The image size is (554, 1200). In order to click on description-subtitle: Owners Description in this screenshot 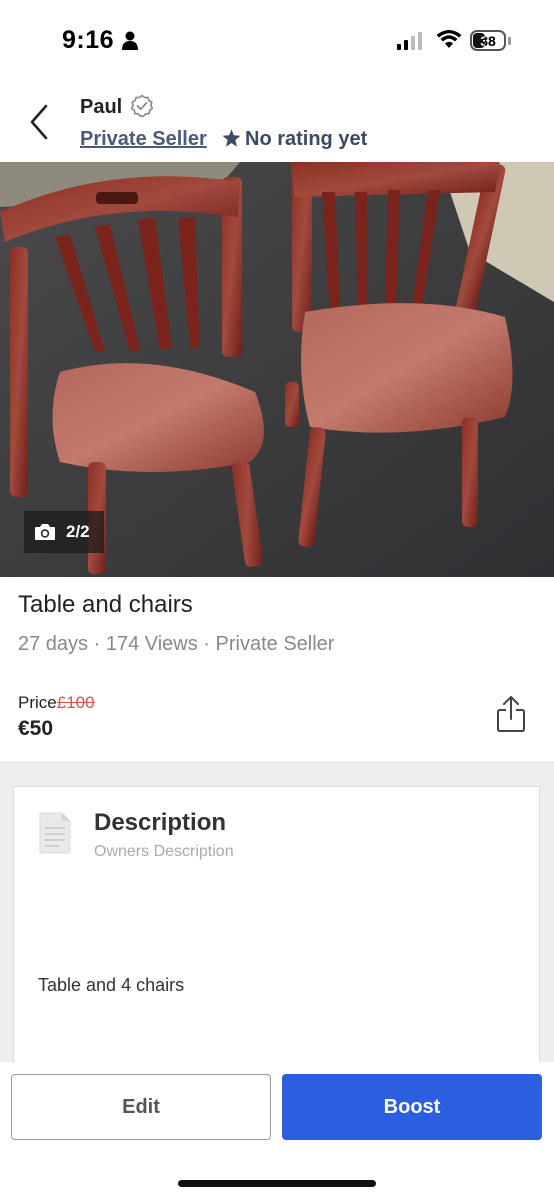, I will do `click(164, 851)`.